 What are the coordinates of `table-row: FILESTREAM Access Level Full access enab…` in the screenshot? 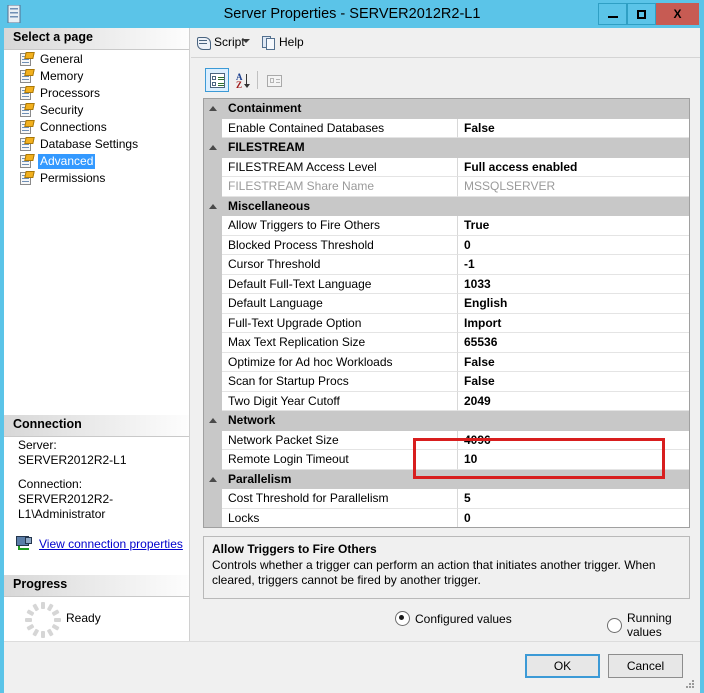 It's located at (446, 167).